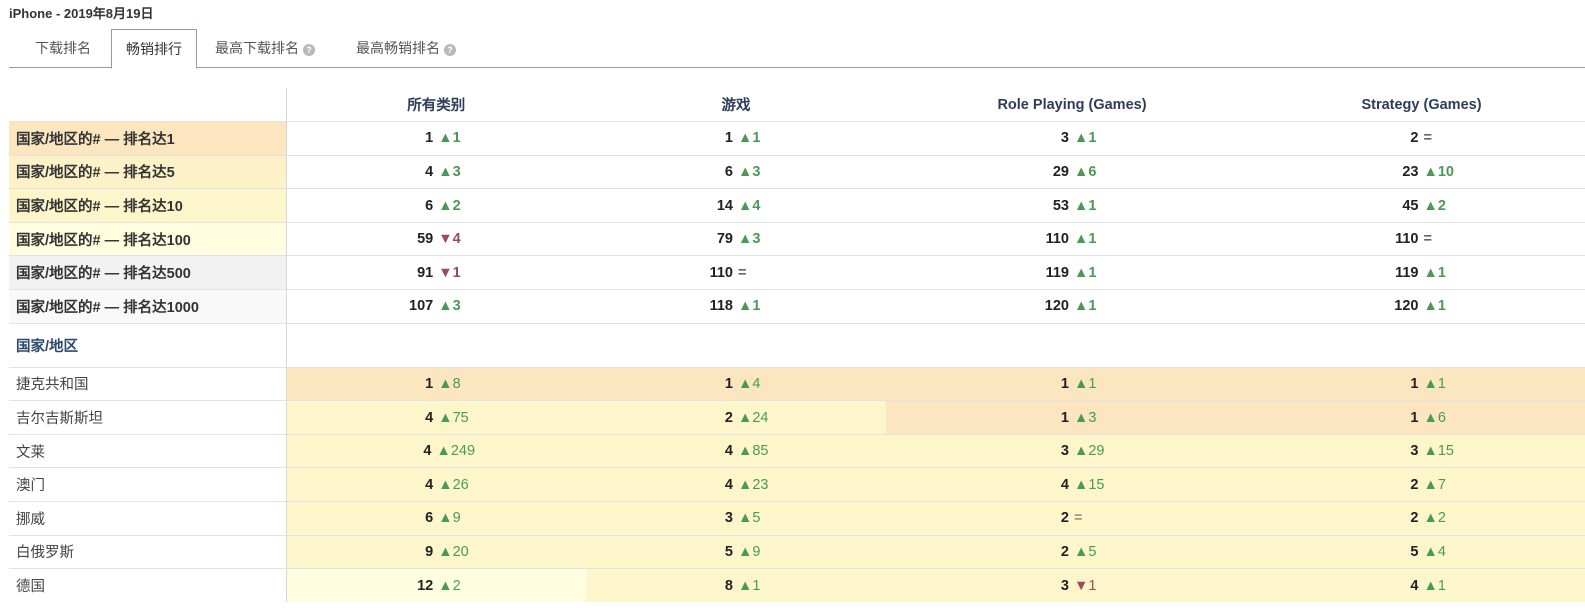 The height and width of the screenshot is (610, 1585). Describe the element at coordinates (1072, 105) in the screenshot. I see `column-header-role-playing: Role Playing (Games)` at that location.